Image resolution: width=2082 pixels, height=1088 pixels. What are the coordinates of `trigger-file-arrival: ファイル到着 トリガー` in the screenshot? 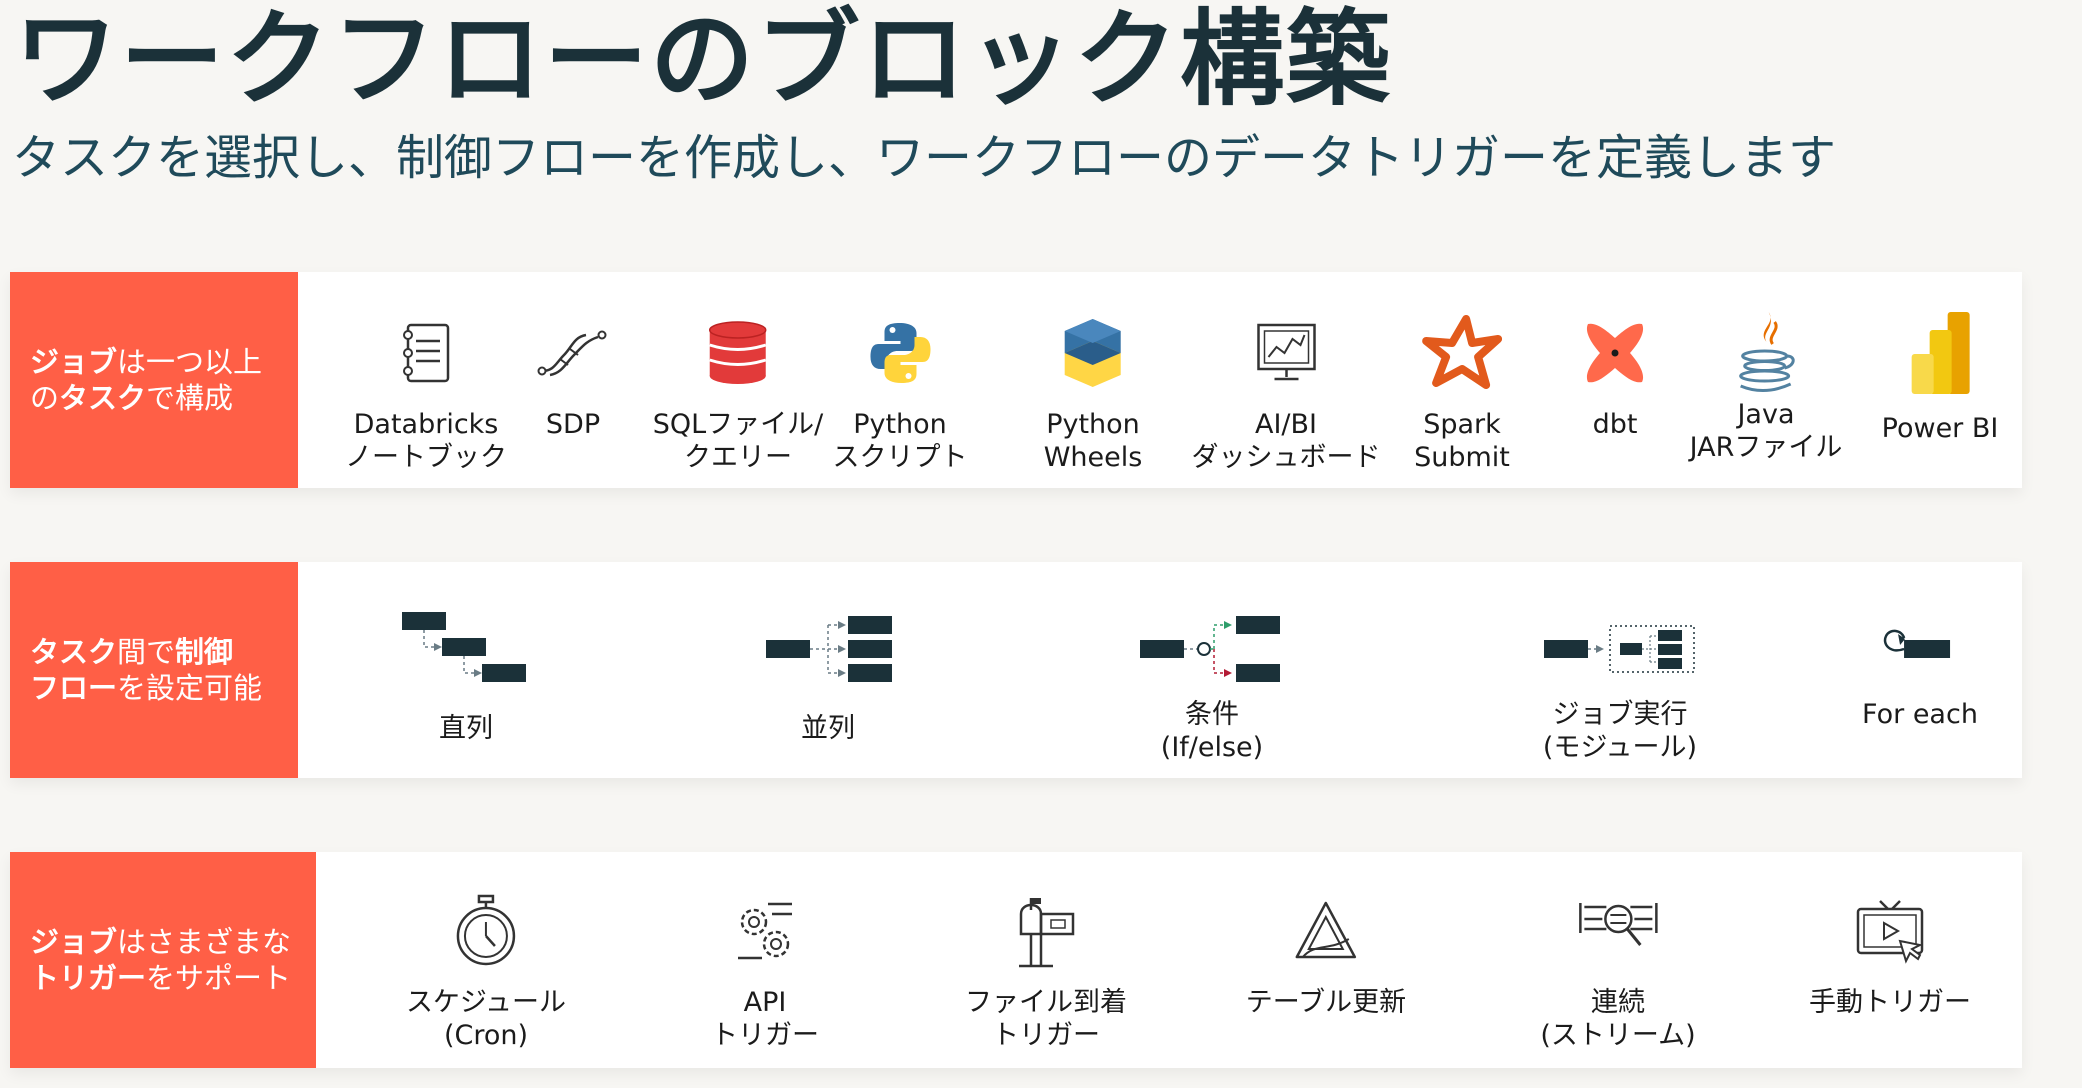 It's located at (1046, 960).